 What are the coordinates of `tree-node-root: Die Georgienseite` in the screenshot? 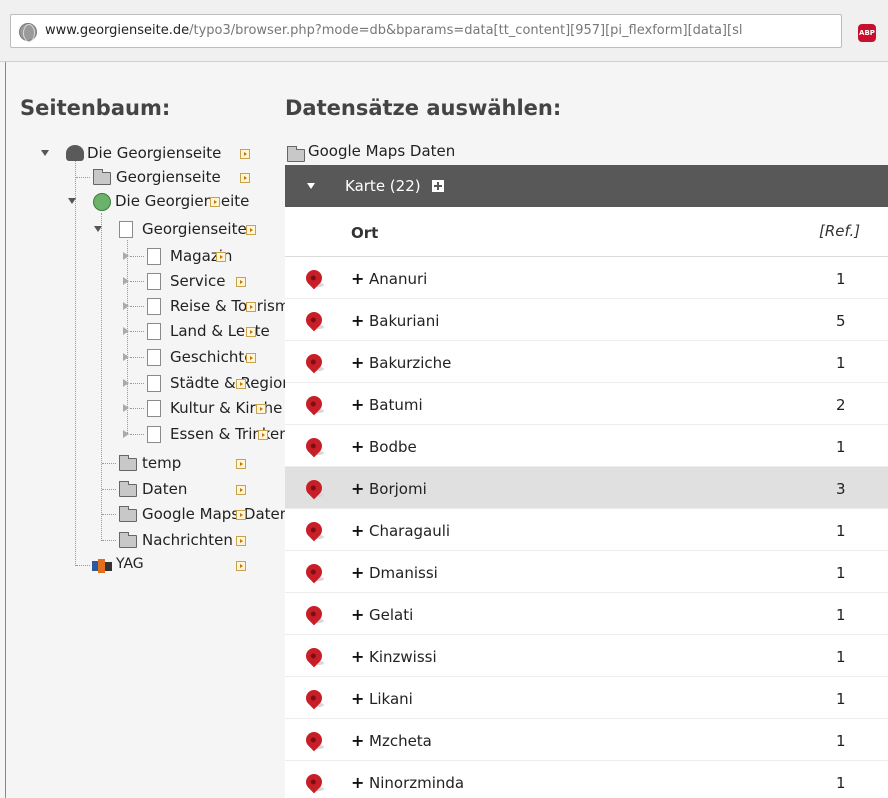 It's located at (151, 153).